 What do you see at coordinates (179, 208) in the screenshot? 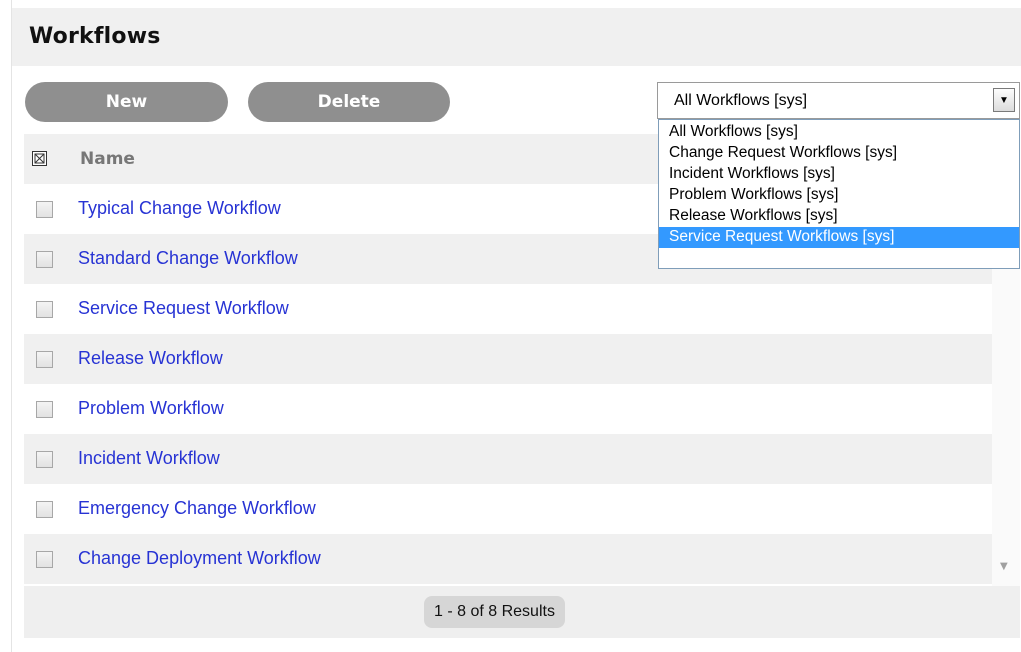
I see `workflow-link: Typical Change Workflow` at bounding box center [179, 208].